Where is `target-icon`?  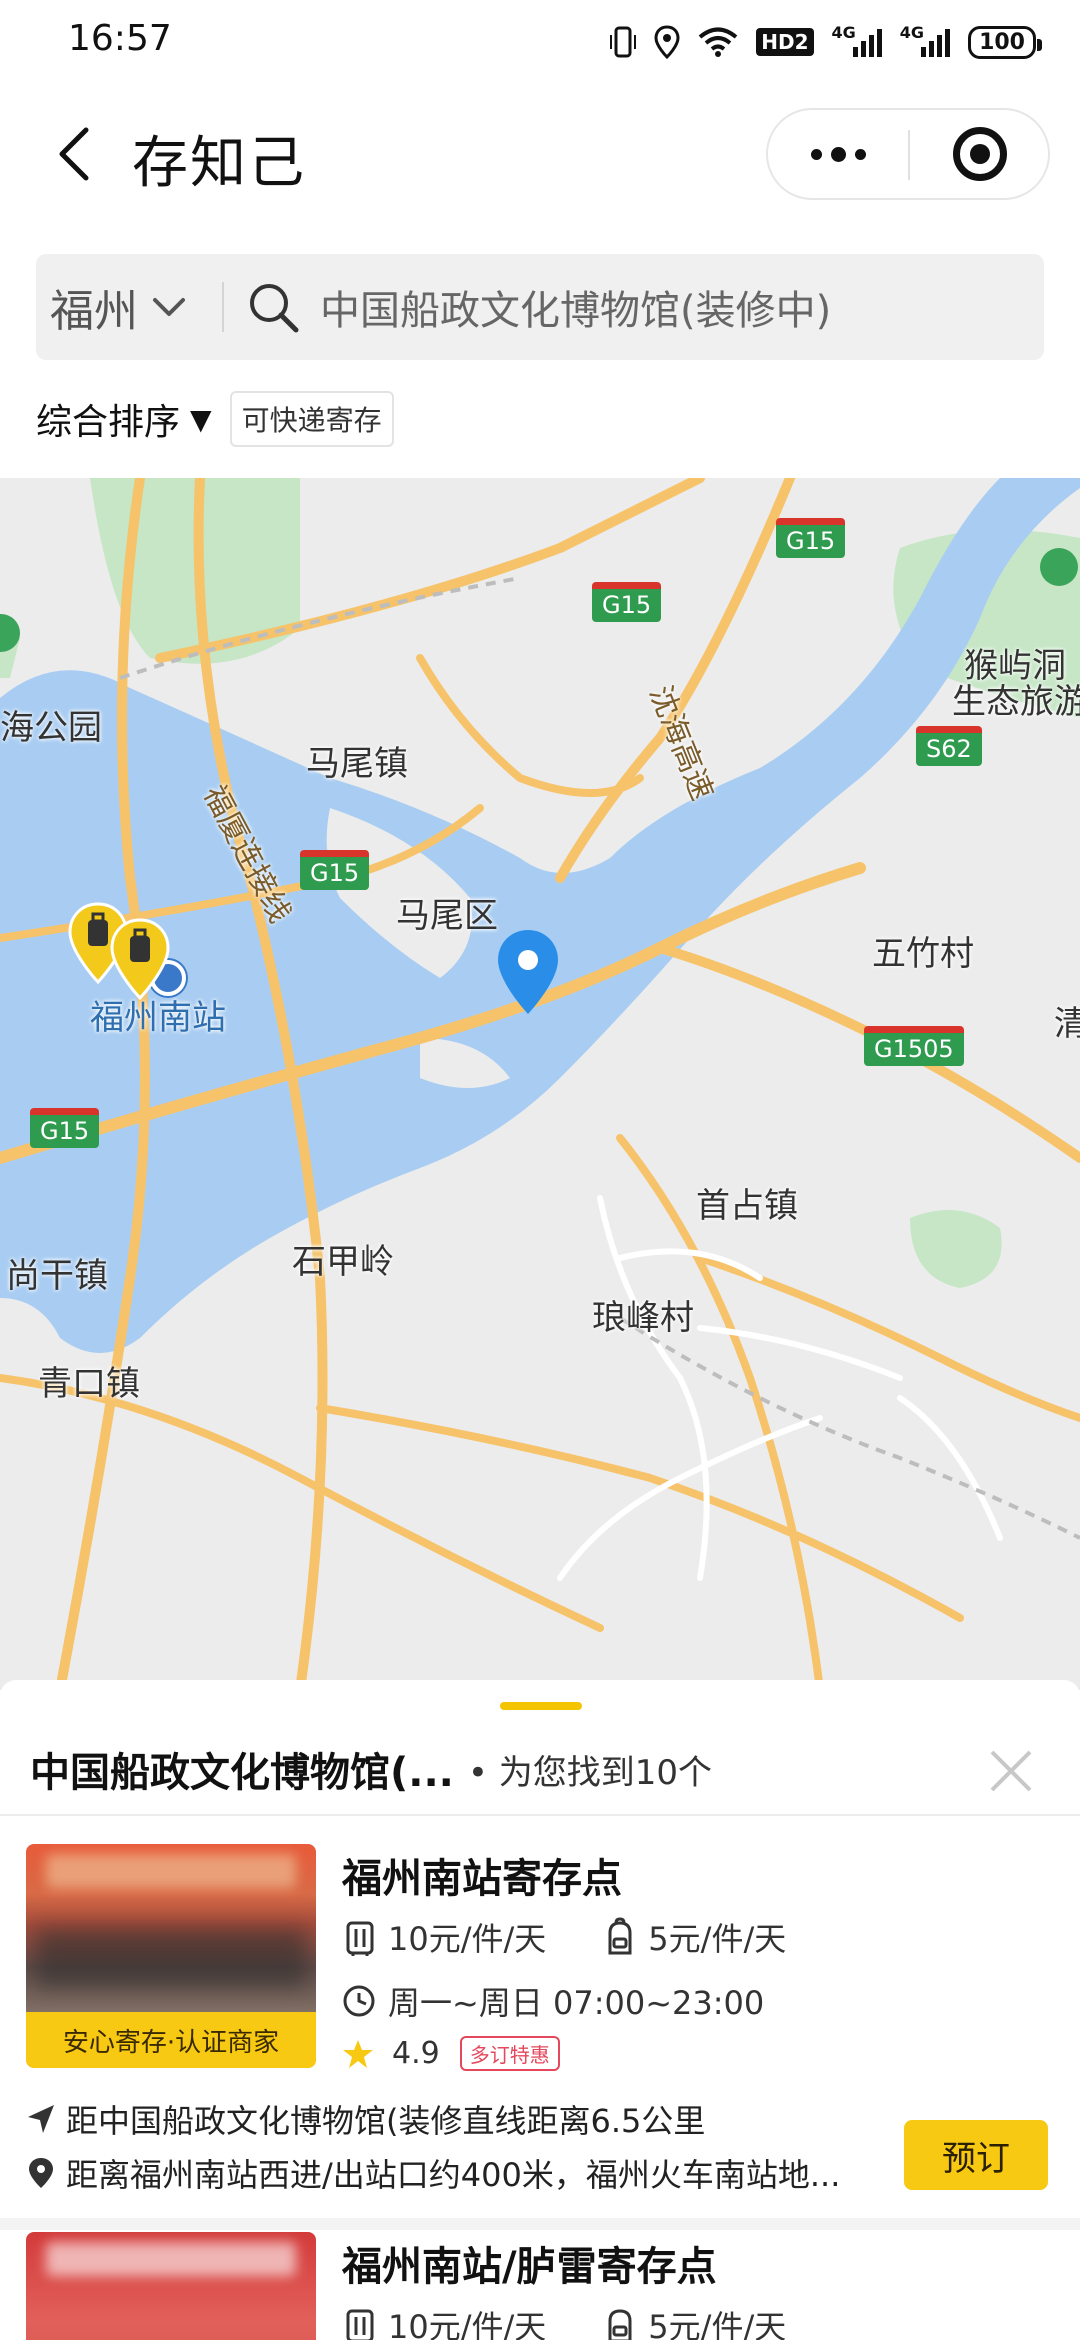 target-icon is located at coordinates (980, 154).